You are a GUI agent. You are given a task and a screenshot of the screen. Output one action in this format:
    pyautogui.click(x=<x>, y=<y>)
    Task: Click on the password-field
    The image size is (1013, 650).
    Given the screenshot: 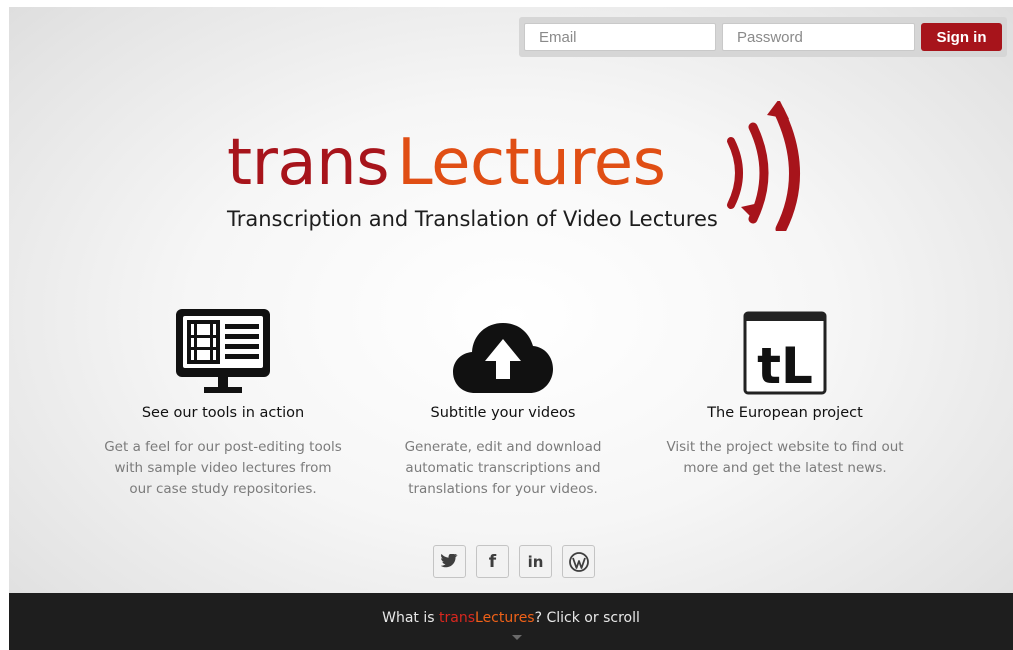 What is the action you would take?
    pyautogui.click(x=818, y=37)
    